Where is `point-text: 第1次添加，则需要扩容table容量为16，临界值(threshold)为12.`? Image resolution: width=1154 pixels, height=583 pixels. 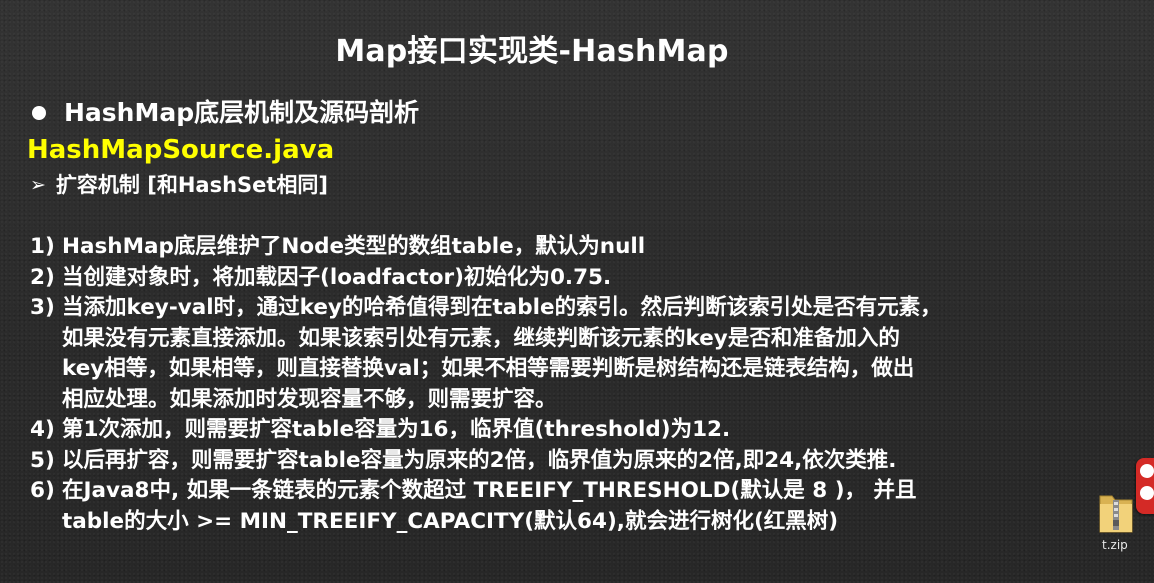 point-text: 第1次添加，则需要扩容table容量为16，临界值(threshold)为12. is located at coordinates (396, 430).